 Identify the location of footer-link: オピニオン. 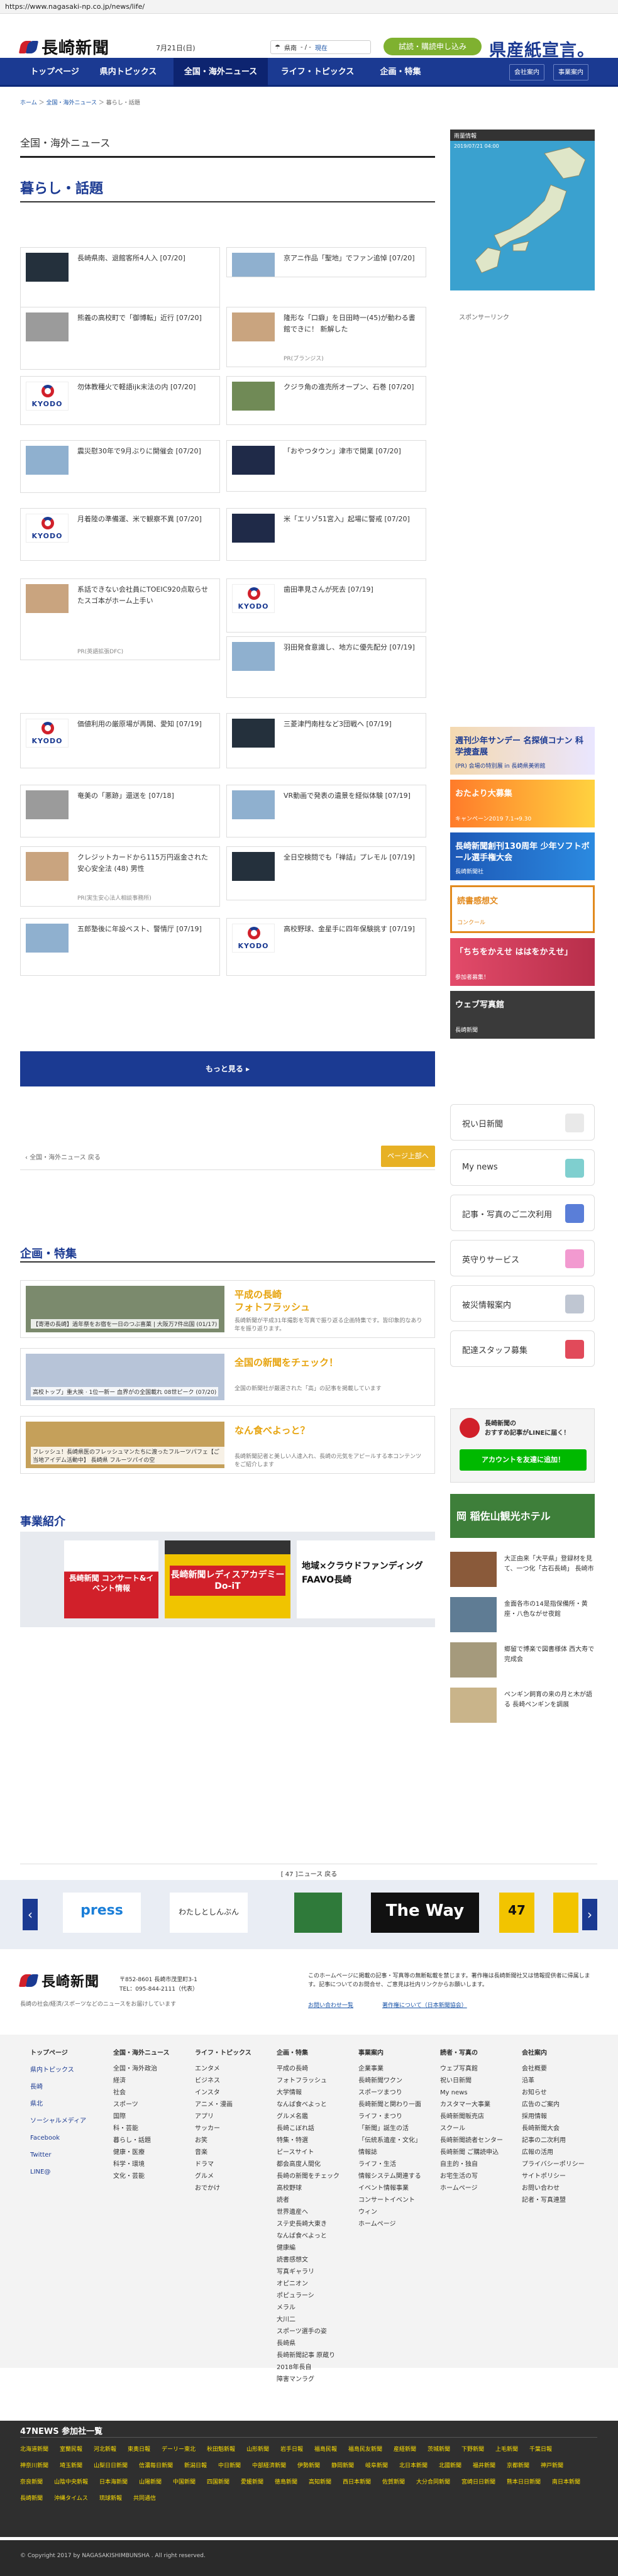
(314, 2284).